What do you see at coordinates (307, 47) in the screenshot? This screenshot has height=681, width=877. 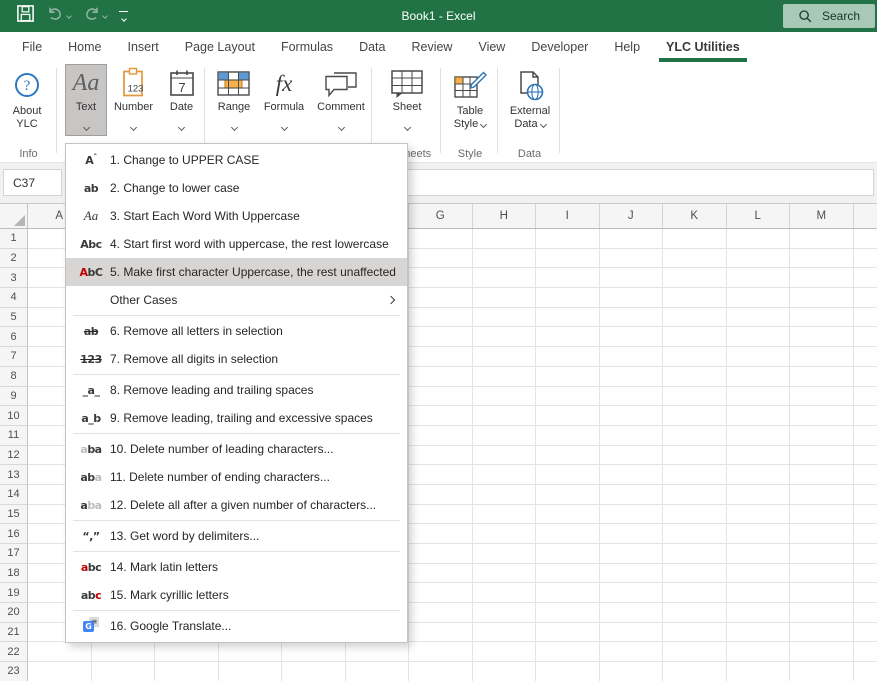 I see `tab-formulas: Formulas` at bounding box center [307, 47].